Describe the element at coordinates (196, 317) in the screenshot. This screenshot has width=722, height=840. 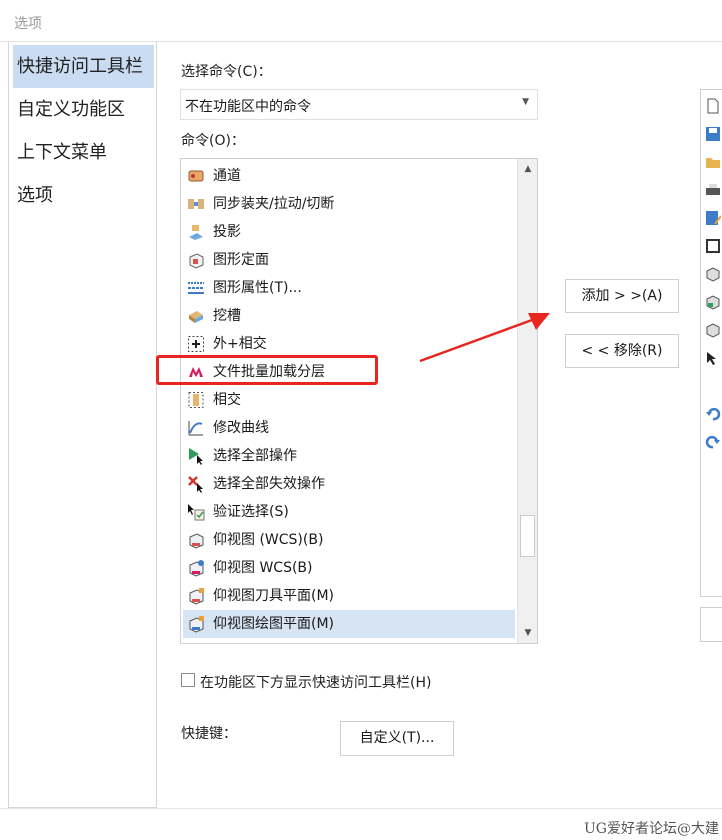
I see `pocket-icon` at that location.